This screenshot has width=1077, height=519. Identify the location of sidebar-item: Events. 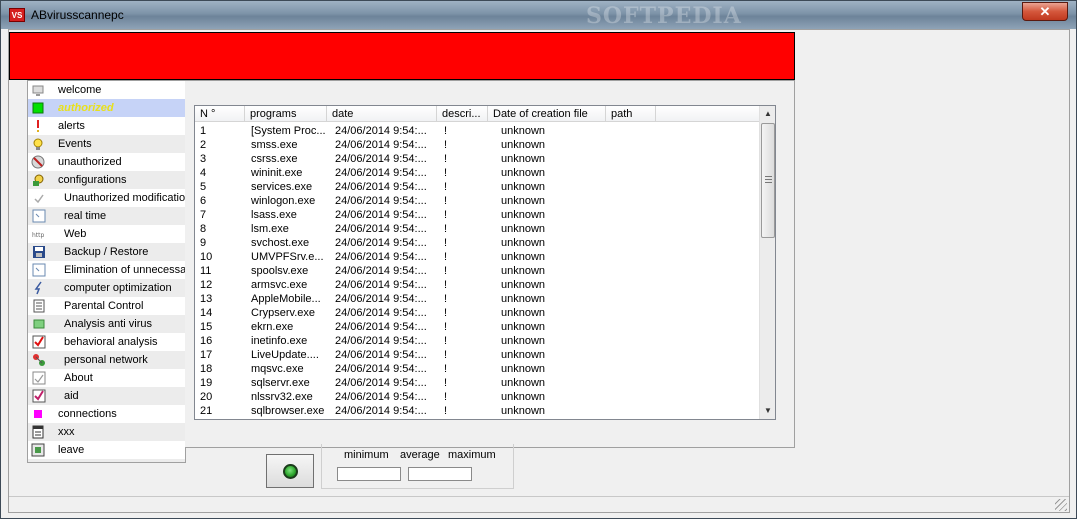
(106, 144).